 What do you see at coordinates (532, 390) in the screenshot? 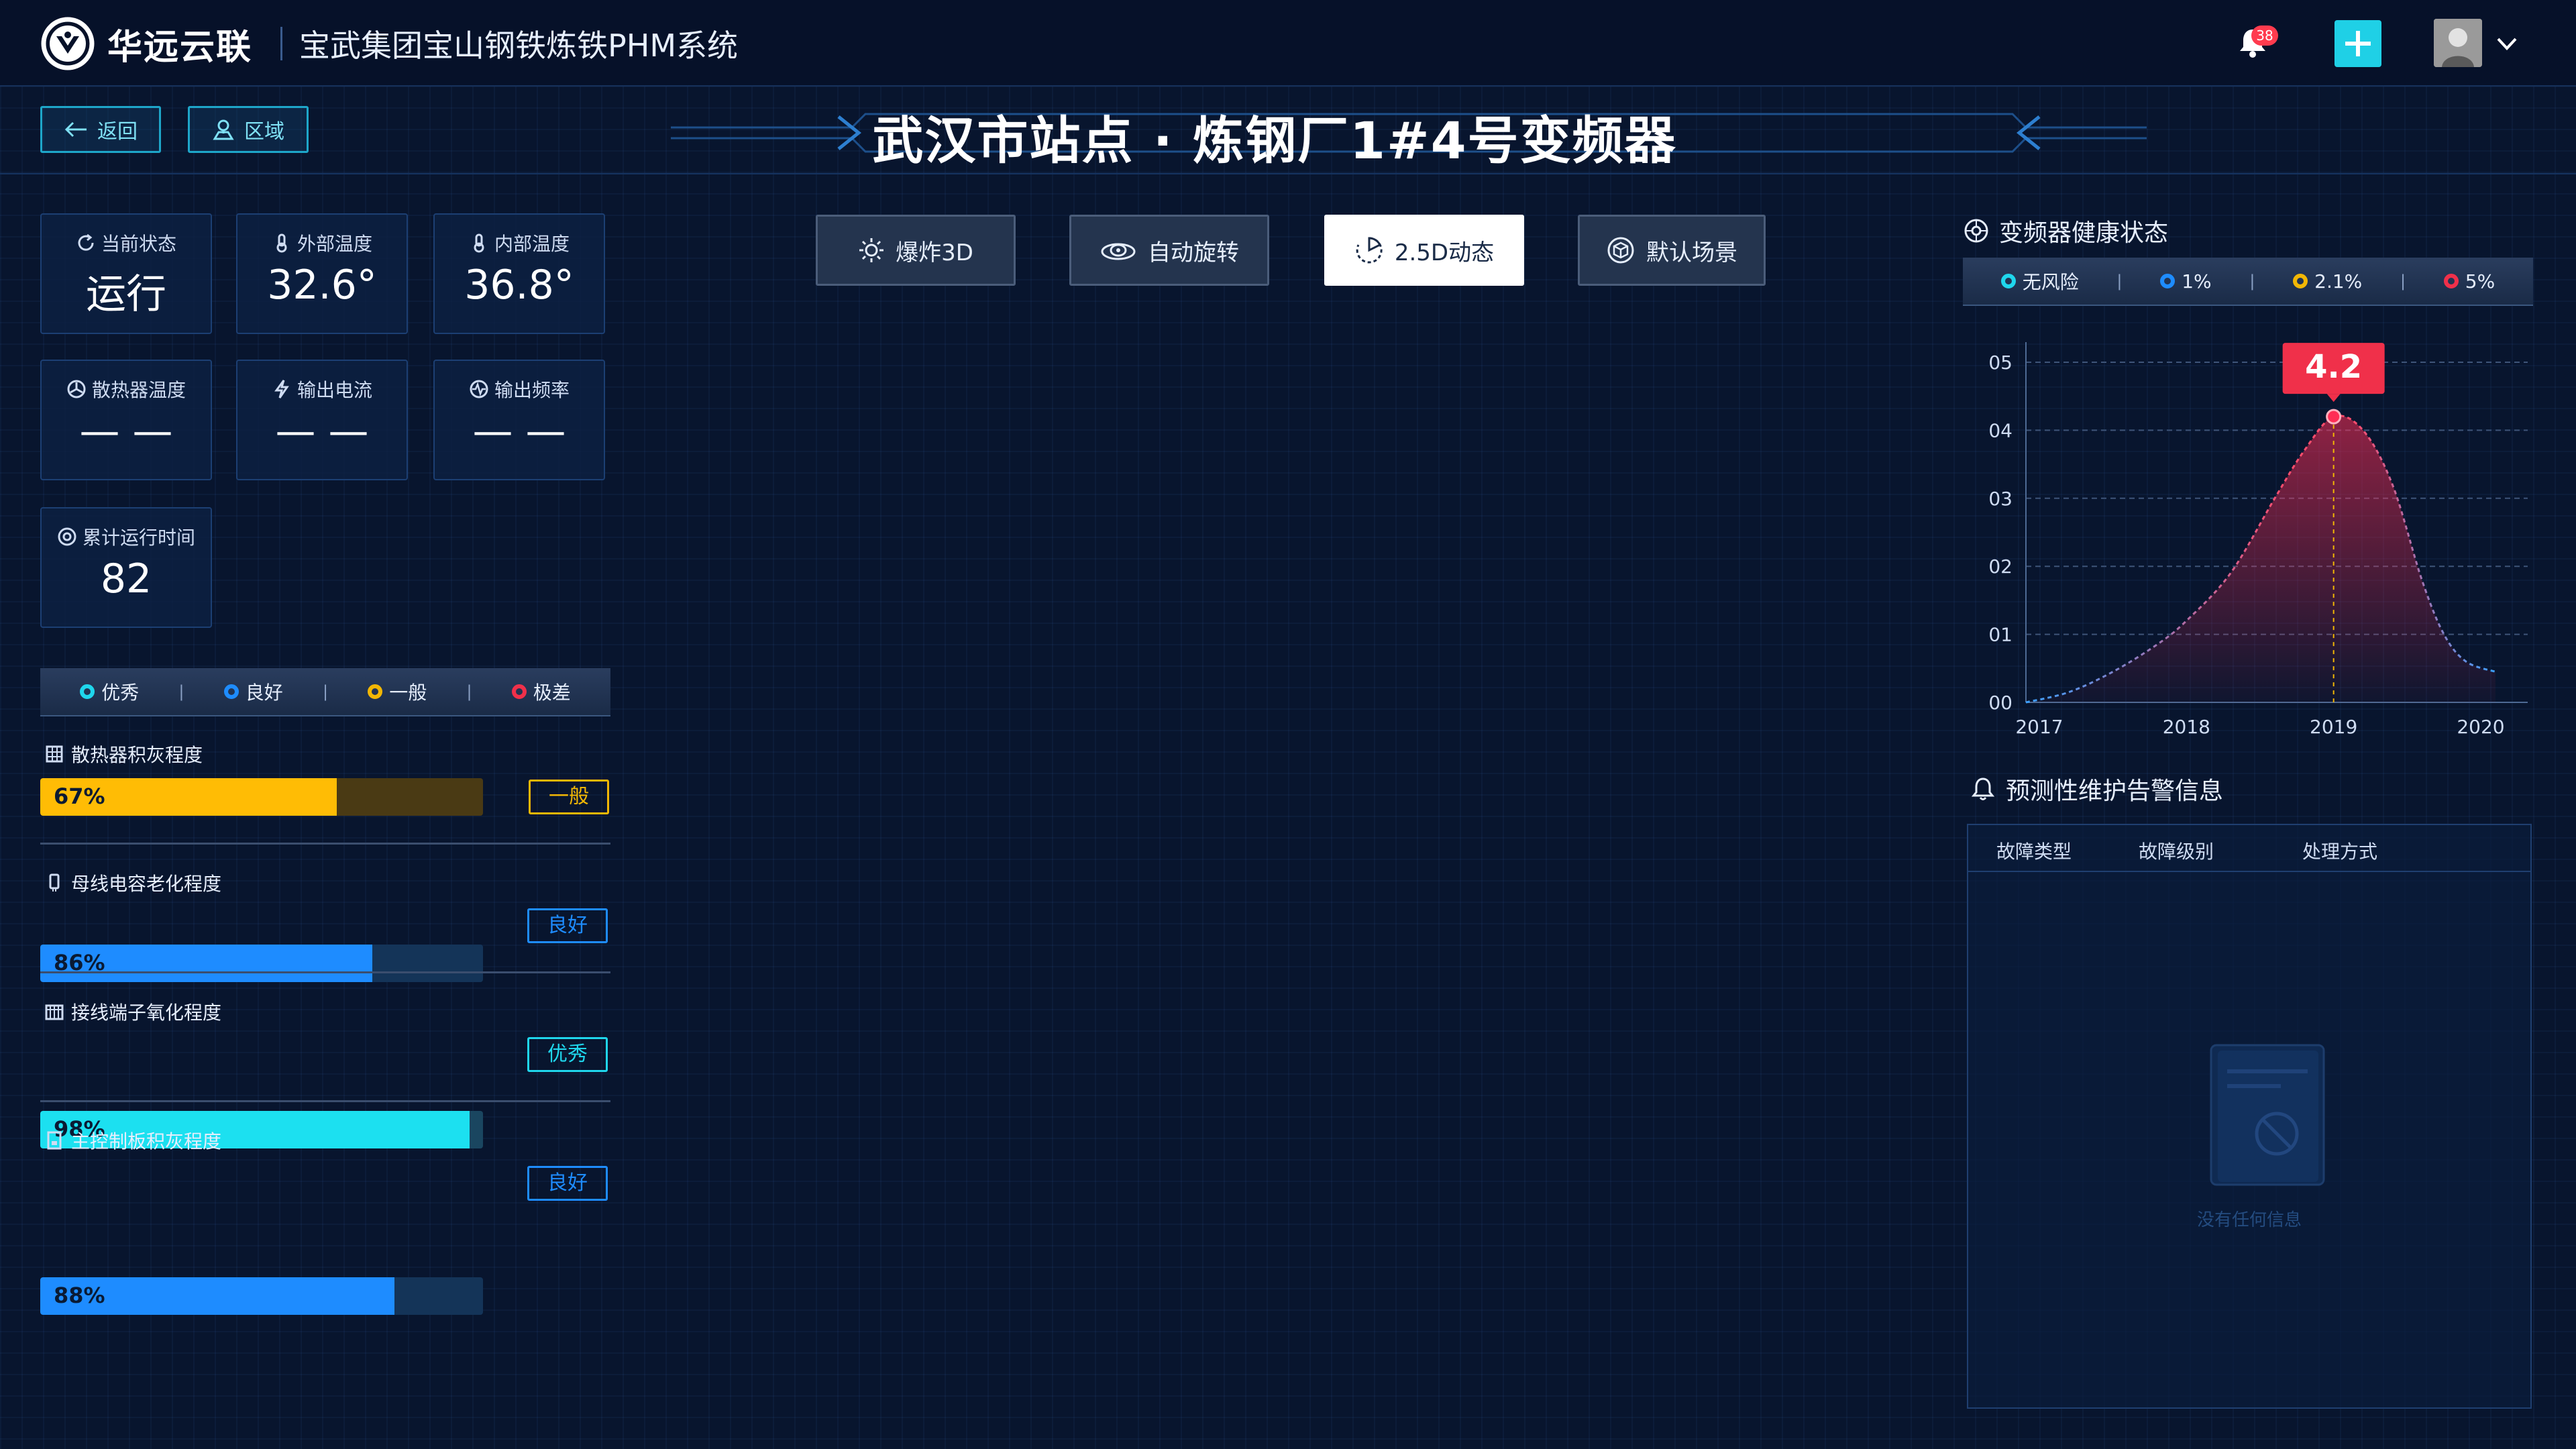
I see `metric-label: 输出频率` at bounding box center [532, 390].